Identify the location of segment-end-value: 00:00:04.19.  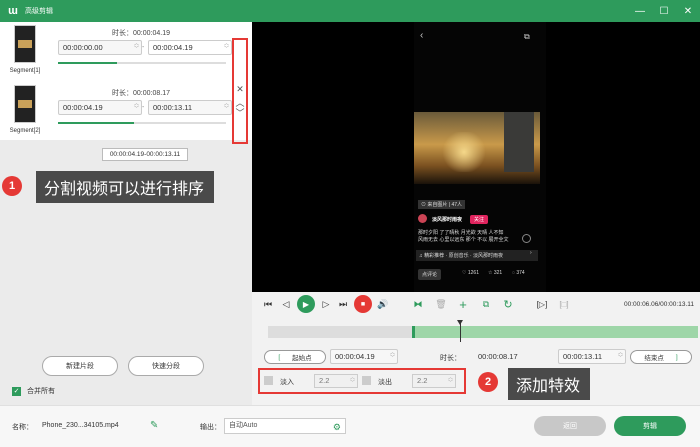
(173, 47).